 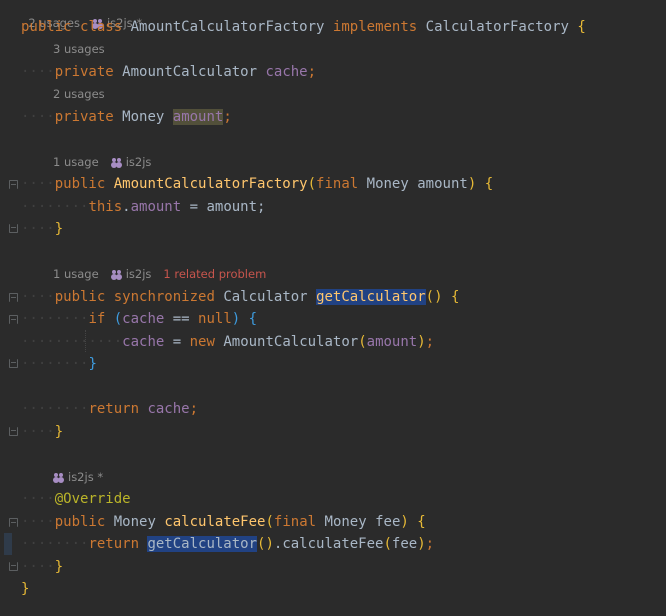 What do you see at coordinates (109, 409) in the screenshot?
I see `code-line-return-cache: ········return cache;` at bounding box center [109, 409].